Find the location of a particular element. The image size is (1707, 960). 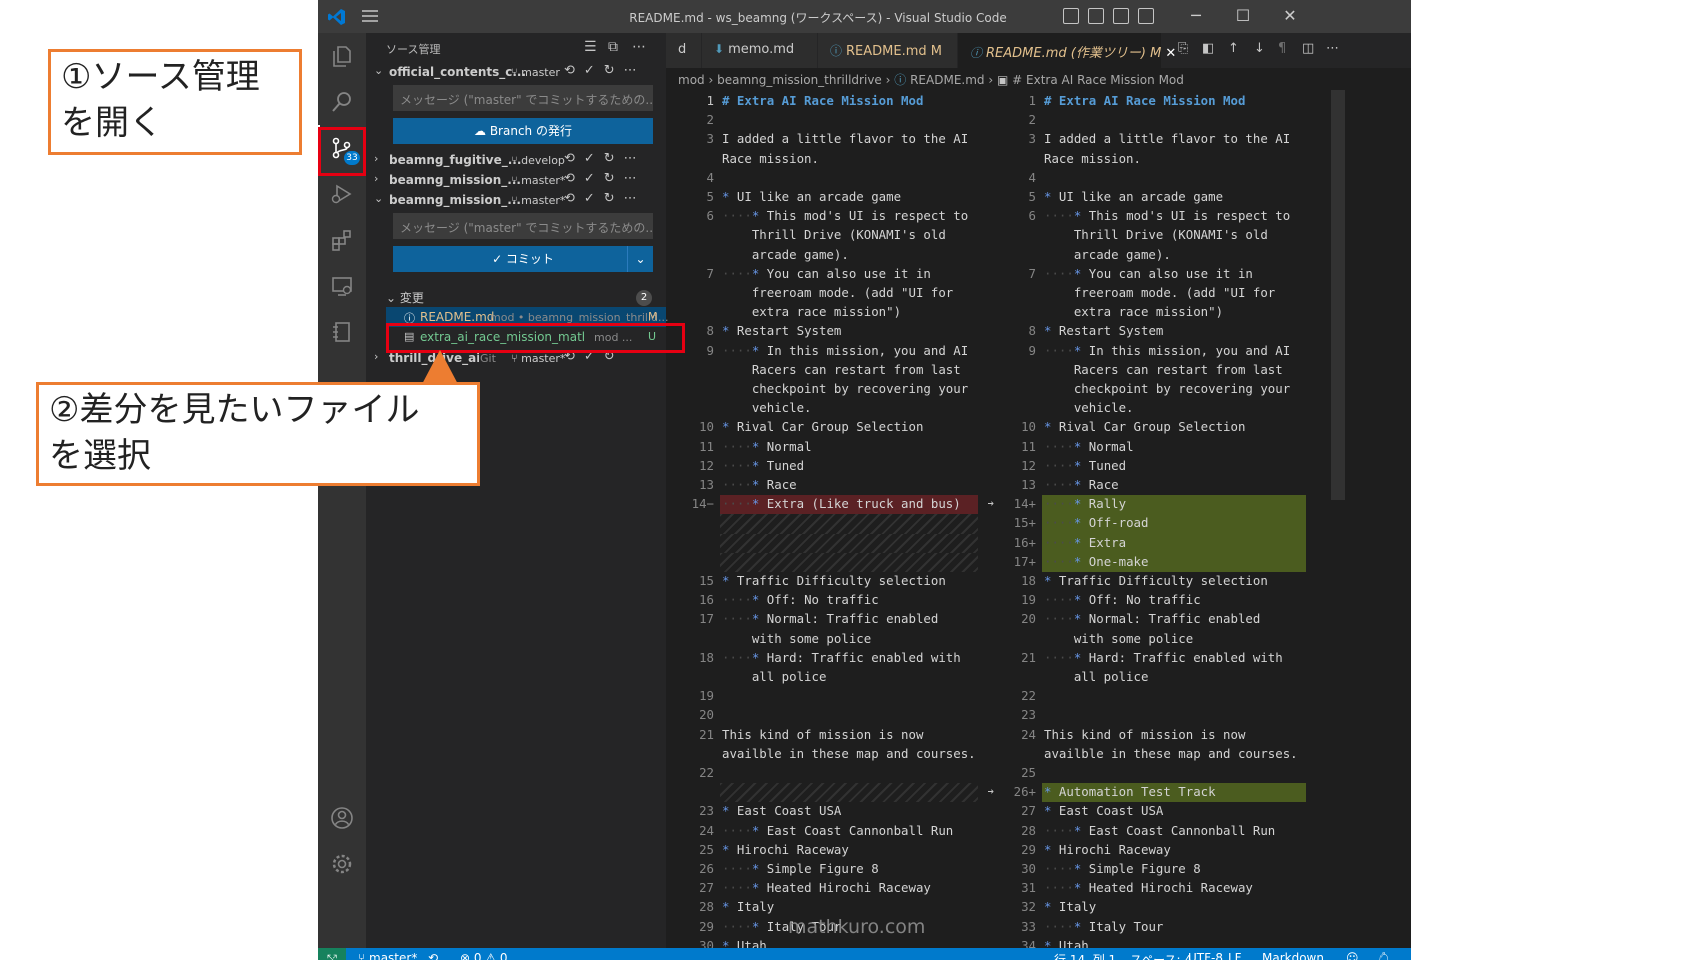

callout-step2-line2: を選択 is located at coordinates (100, 456).